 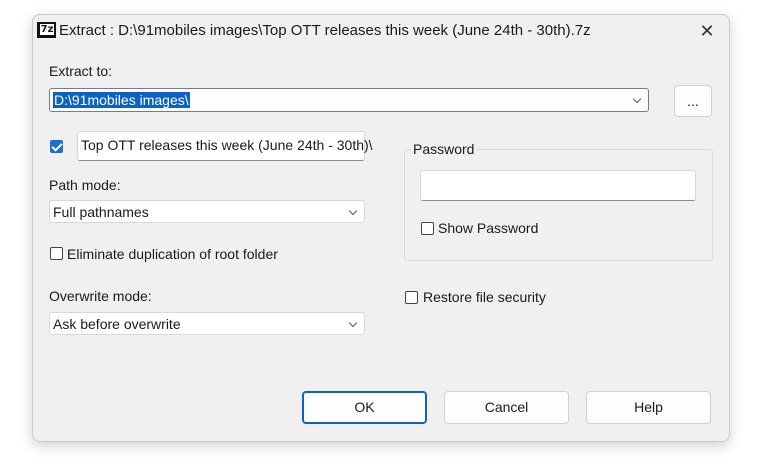 What do you see at coordinates (121, 100) in the screenshot?
I see `extract-to-value: D:\91mobiles images\` at bounding box center [121, 100].